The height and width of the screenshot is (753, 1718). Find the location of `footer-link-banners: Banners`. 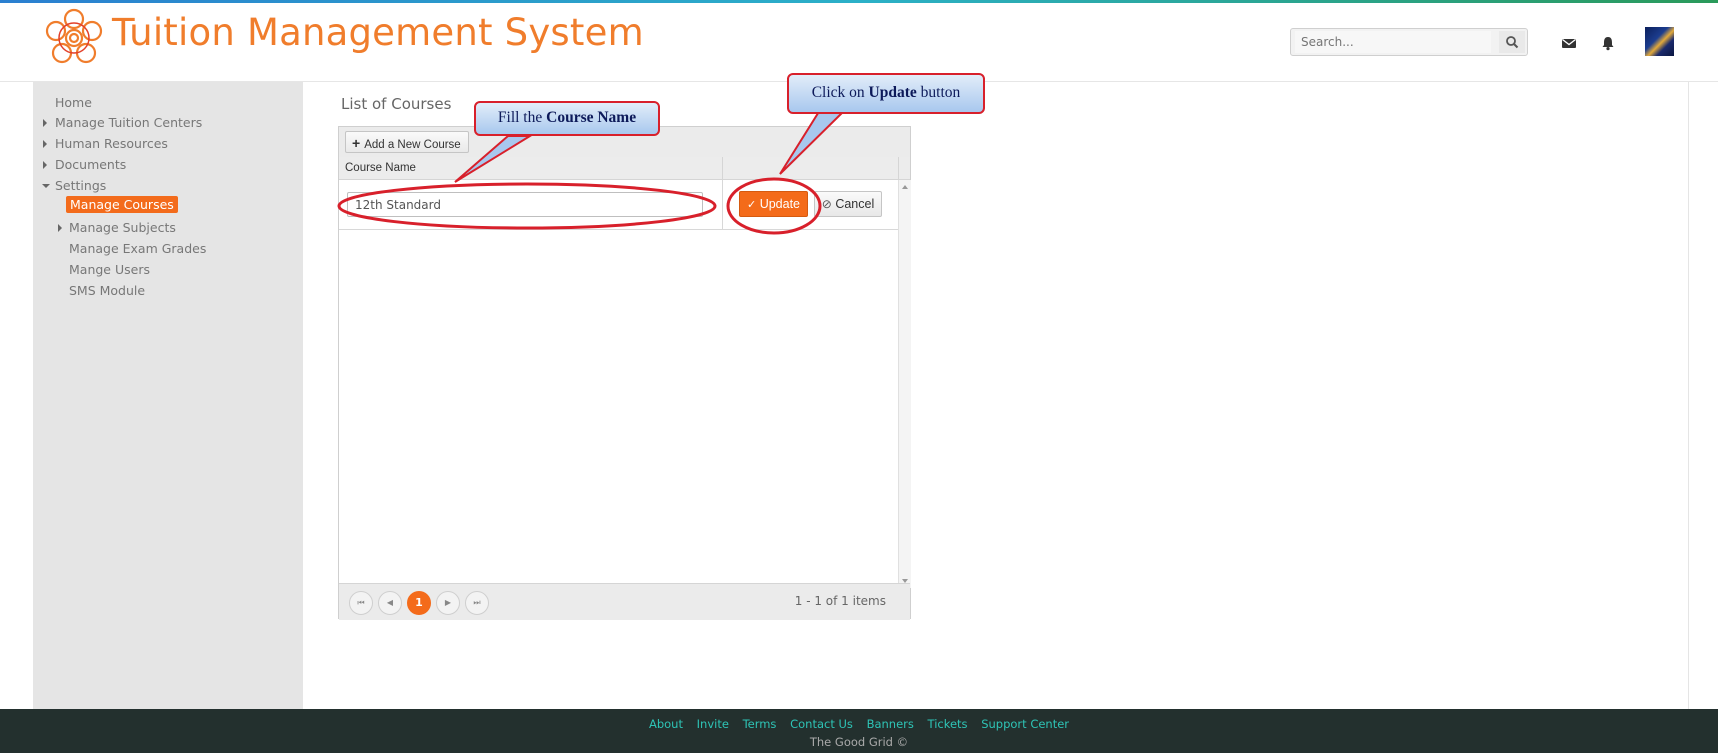

footer-link-banners: Banners is located at coordinates (890, 724).